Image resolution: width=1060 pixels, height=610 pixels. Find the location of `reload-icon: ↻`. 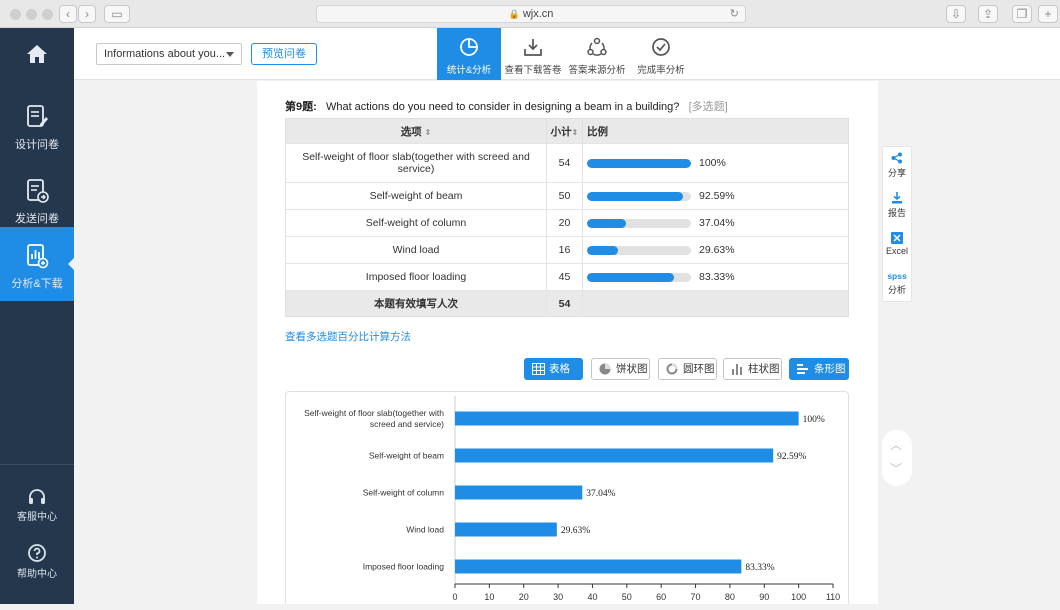

reload-icon: ↻ is located at coordinates (734, 14).